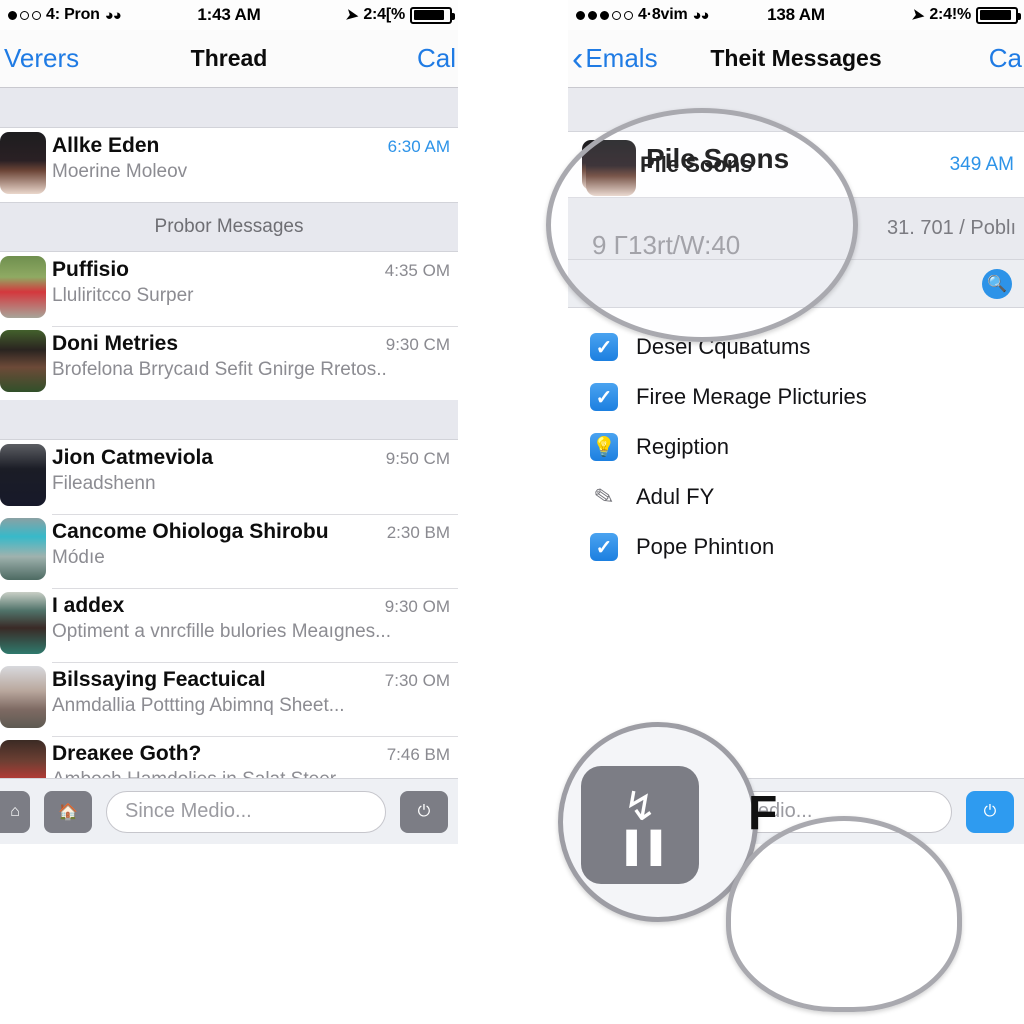 Image resolution: width=1024 pixels, height=1024 pixels. I want to click on row-header: Bilssaying Feactuical 7:30 OM, so click(251, 680).